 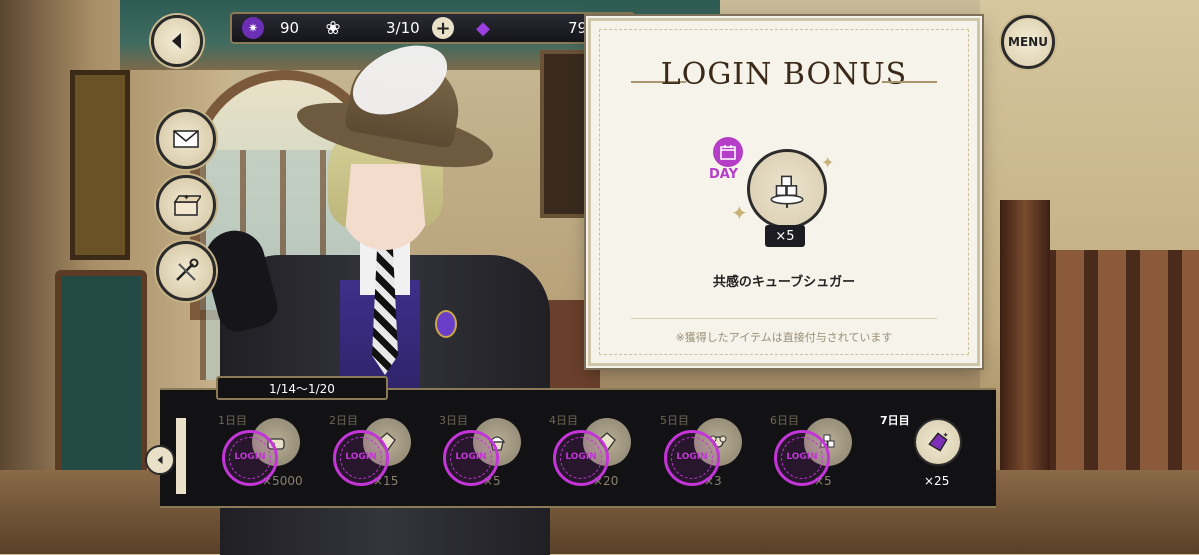 I want to click on day-label: 4日目, so click(x=563, y=420).